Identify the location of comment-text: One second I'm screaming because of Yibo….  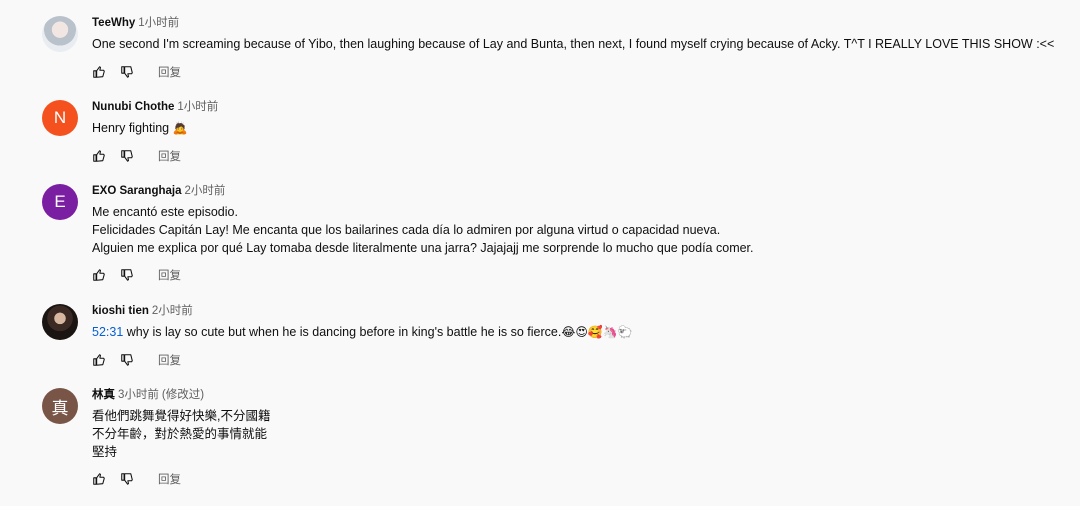
(576, 44).